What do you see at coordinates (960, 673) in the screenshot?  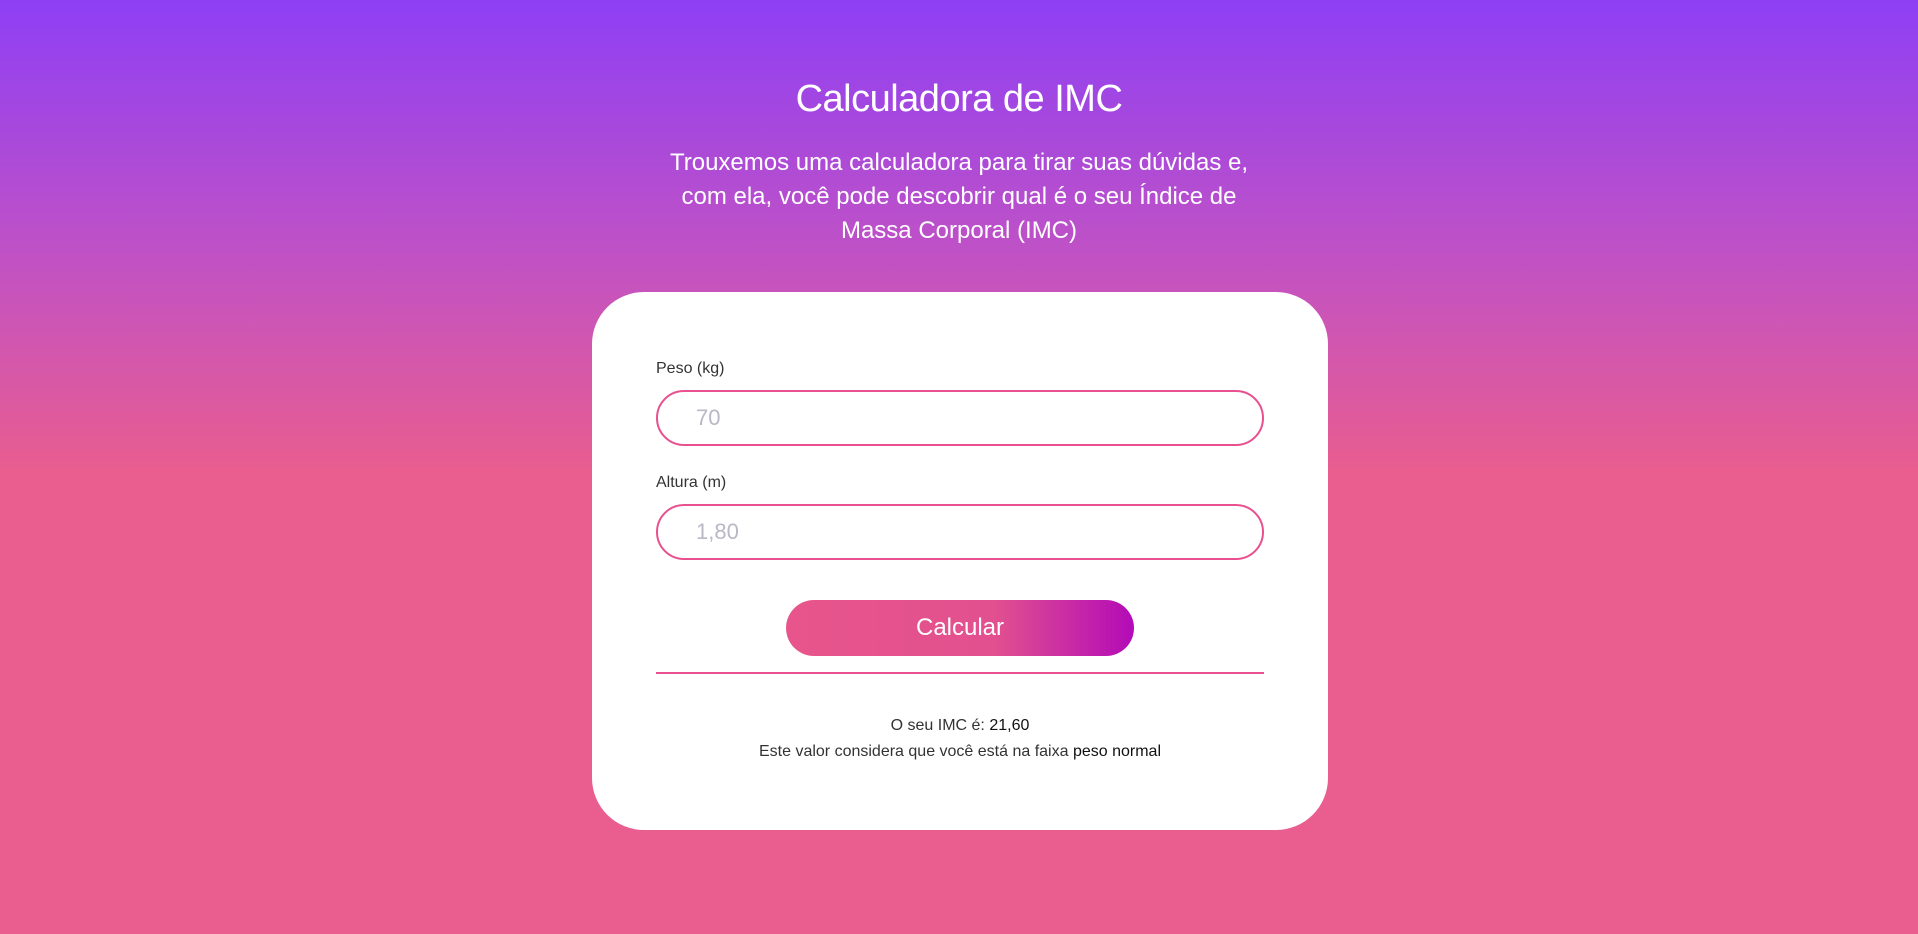 I see `divider` at bounding box center [960, 673].